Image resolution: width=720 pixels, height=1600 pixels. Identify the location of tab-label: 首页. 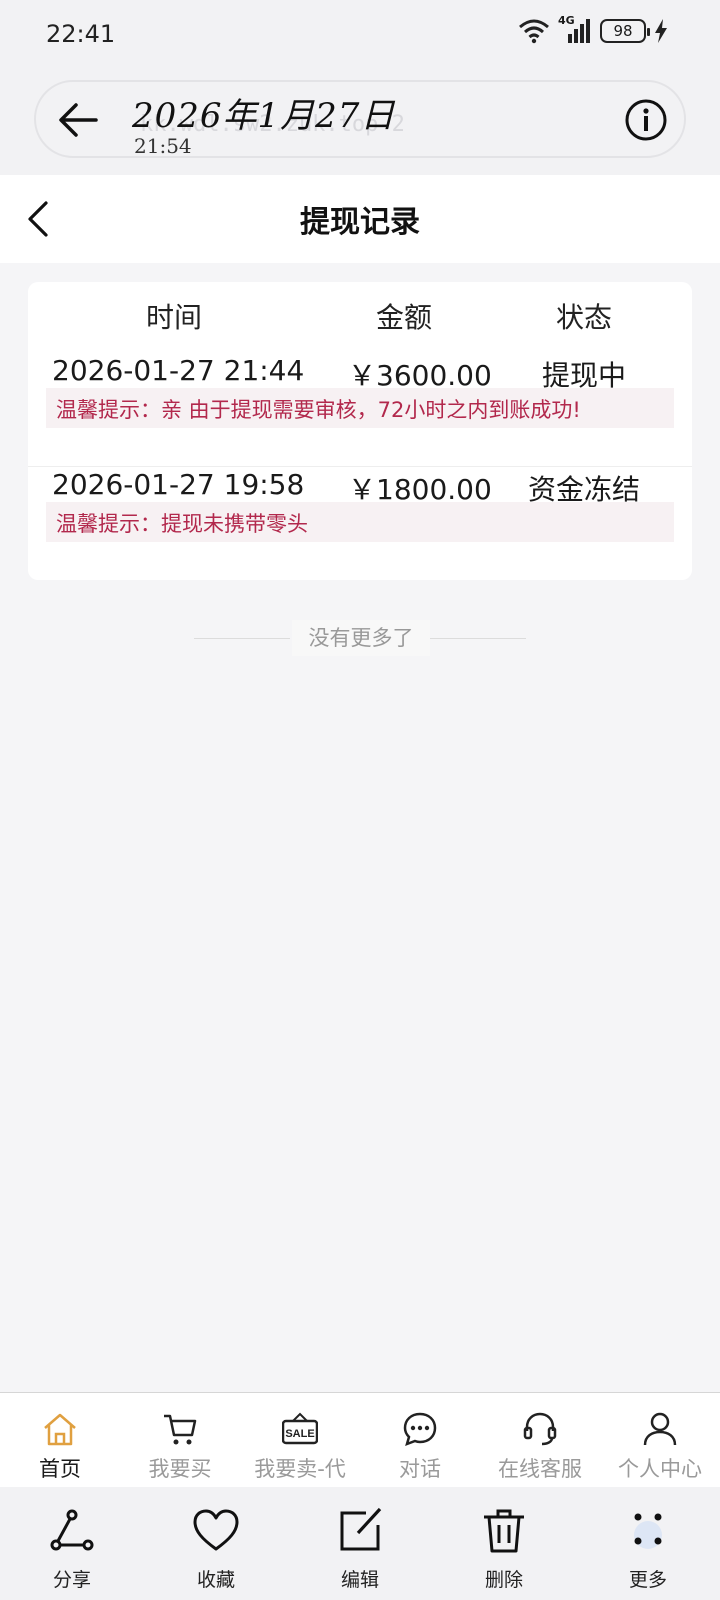
(60, 1469).